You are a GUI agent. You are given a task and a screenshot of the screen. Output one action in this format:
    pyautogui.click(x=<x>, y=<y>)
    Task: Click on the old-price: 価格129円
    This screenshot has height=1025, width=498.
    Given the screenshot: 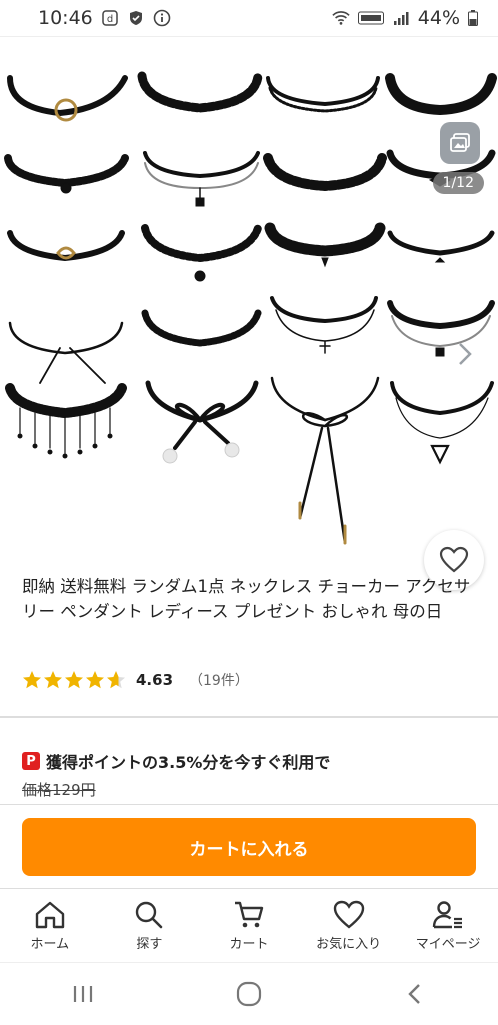 What is the action you would take?
    pyautogui.click(x=59, y=790)
    